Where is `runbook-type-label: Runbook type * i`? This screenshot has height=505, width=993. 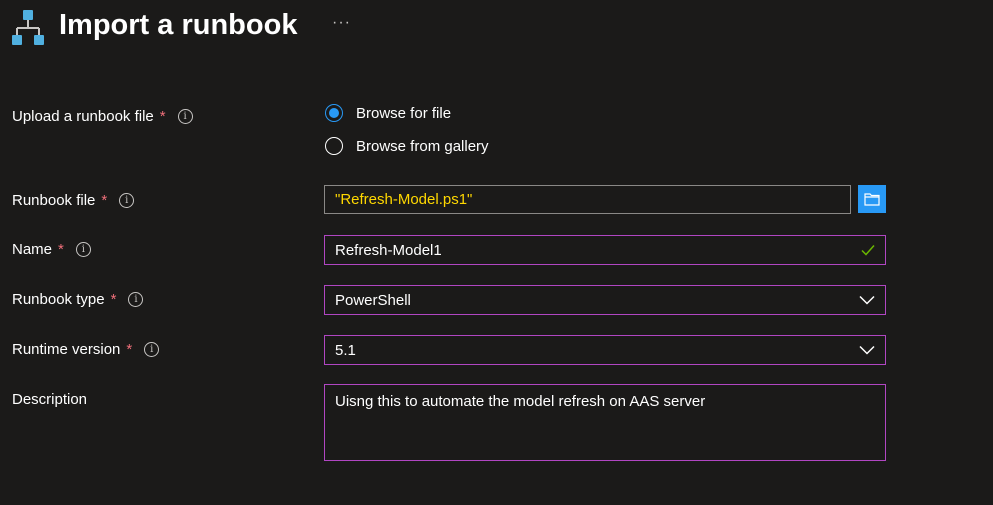
runbook-type-label: Runbook type * i is located at coordinates (78, 299).